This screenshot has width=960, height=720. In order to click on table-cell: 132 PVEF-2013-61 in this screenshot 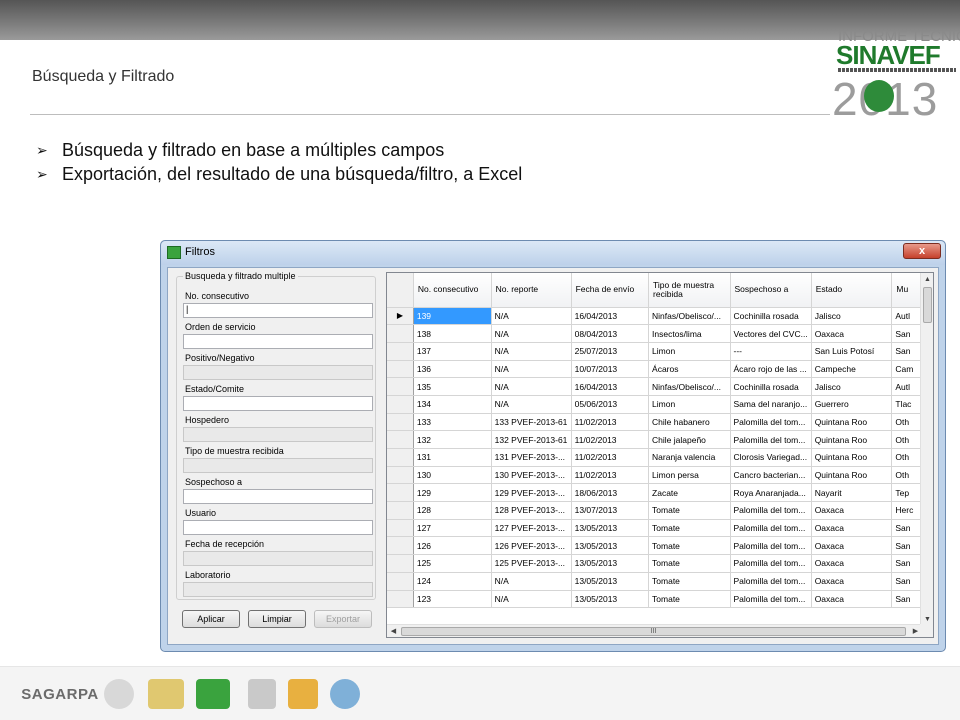, I will do `click(531, 439)`.